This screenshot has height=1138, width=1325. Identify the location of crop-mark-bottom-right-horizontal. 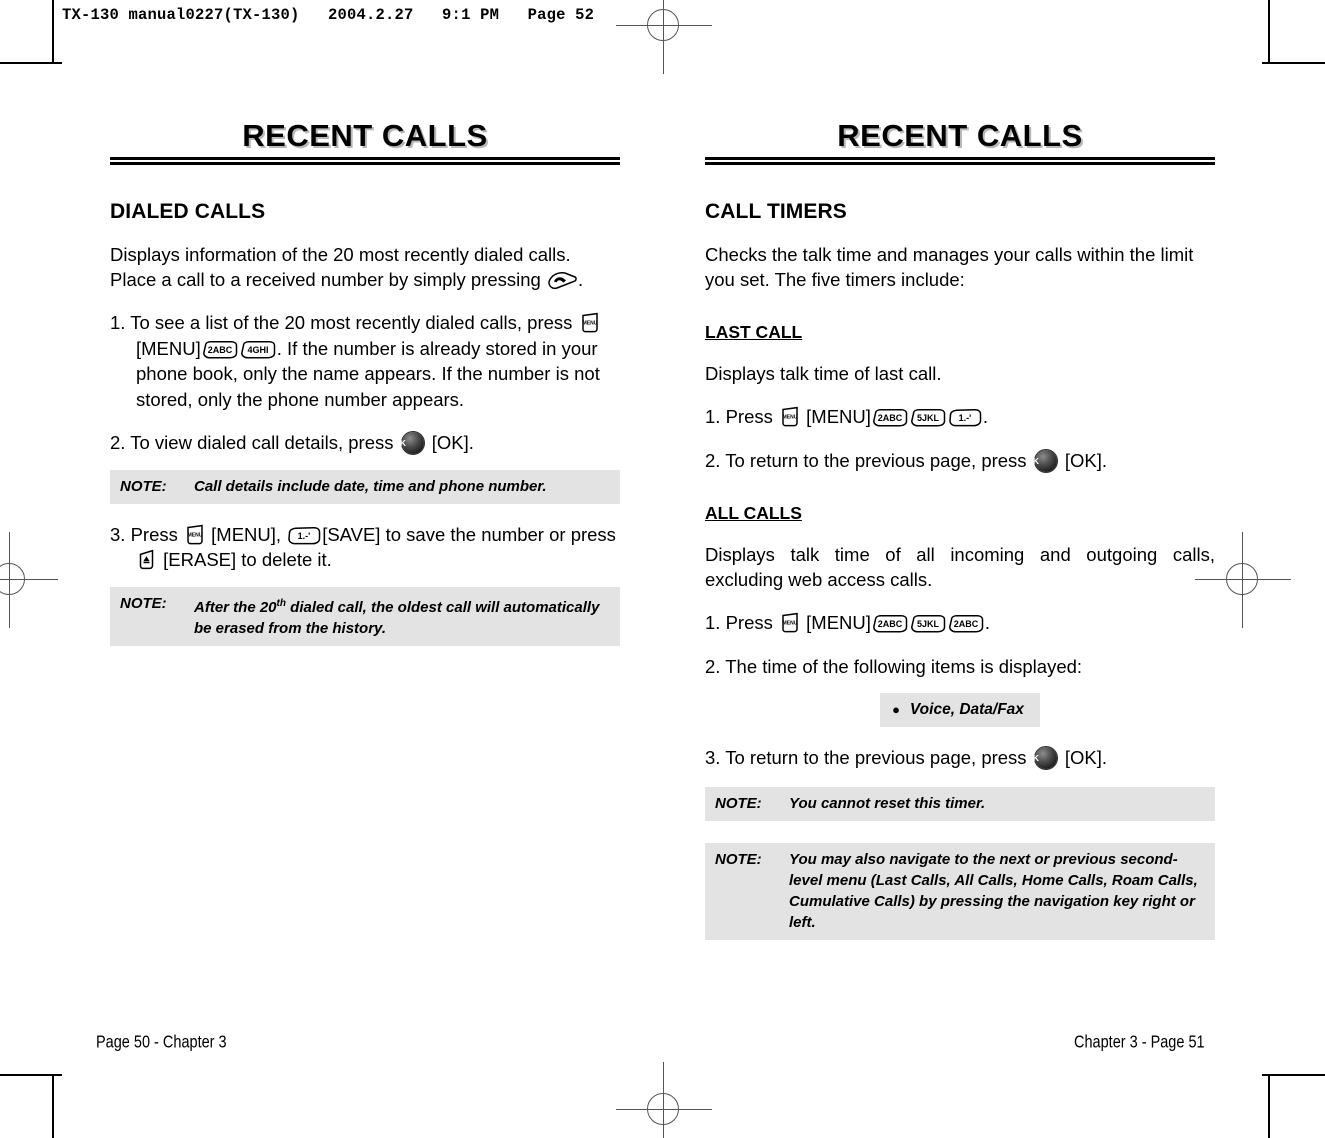
(1293, 1075).